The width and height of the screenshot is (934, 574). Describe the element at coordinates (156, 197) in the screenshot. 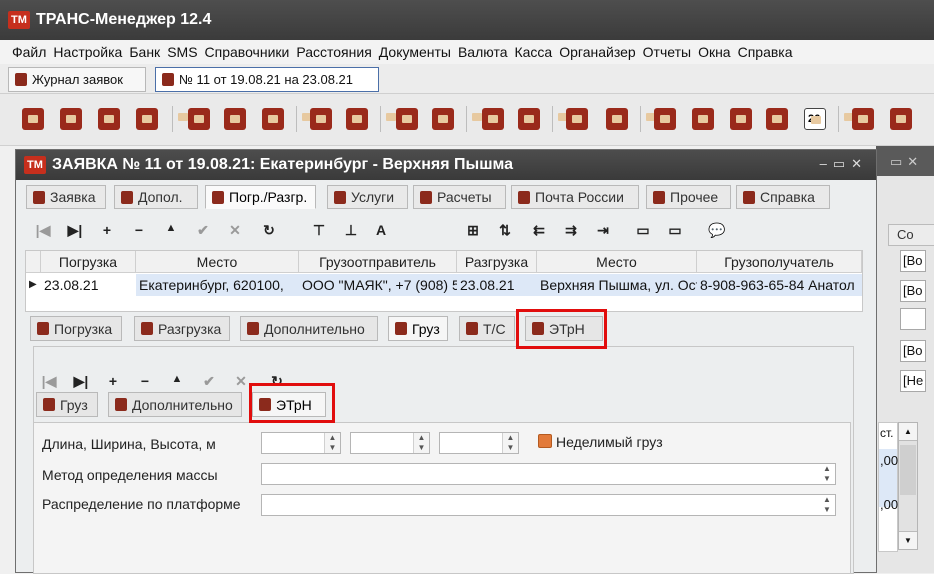

I see `tab-additional: Допол.` at that location.